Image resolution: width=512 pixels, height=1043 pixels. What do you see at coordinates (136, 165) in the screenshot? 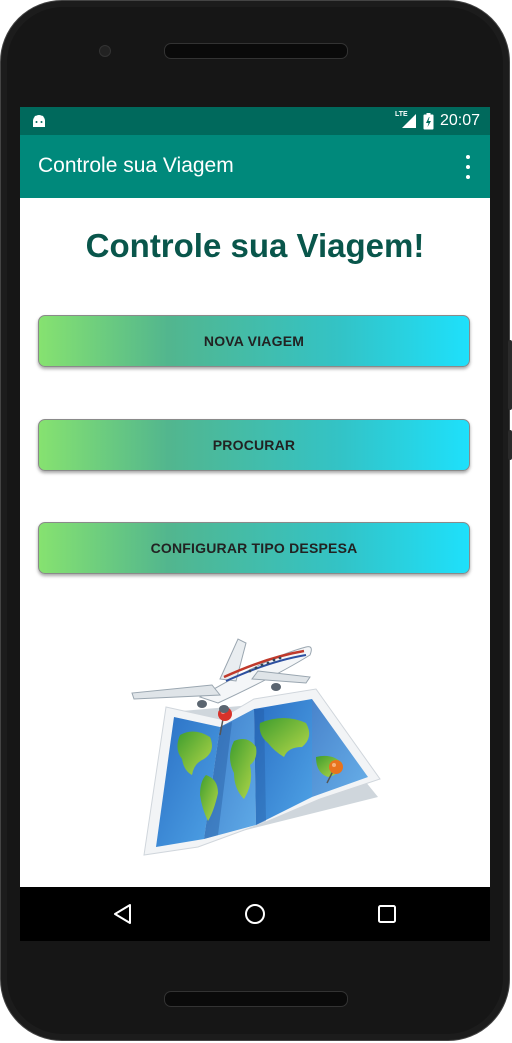
I see `app-title: Controle sua Viagem` at bounding box center [136, 165].